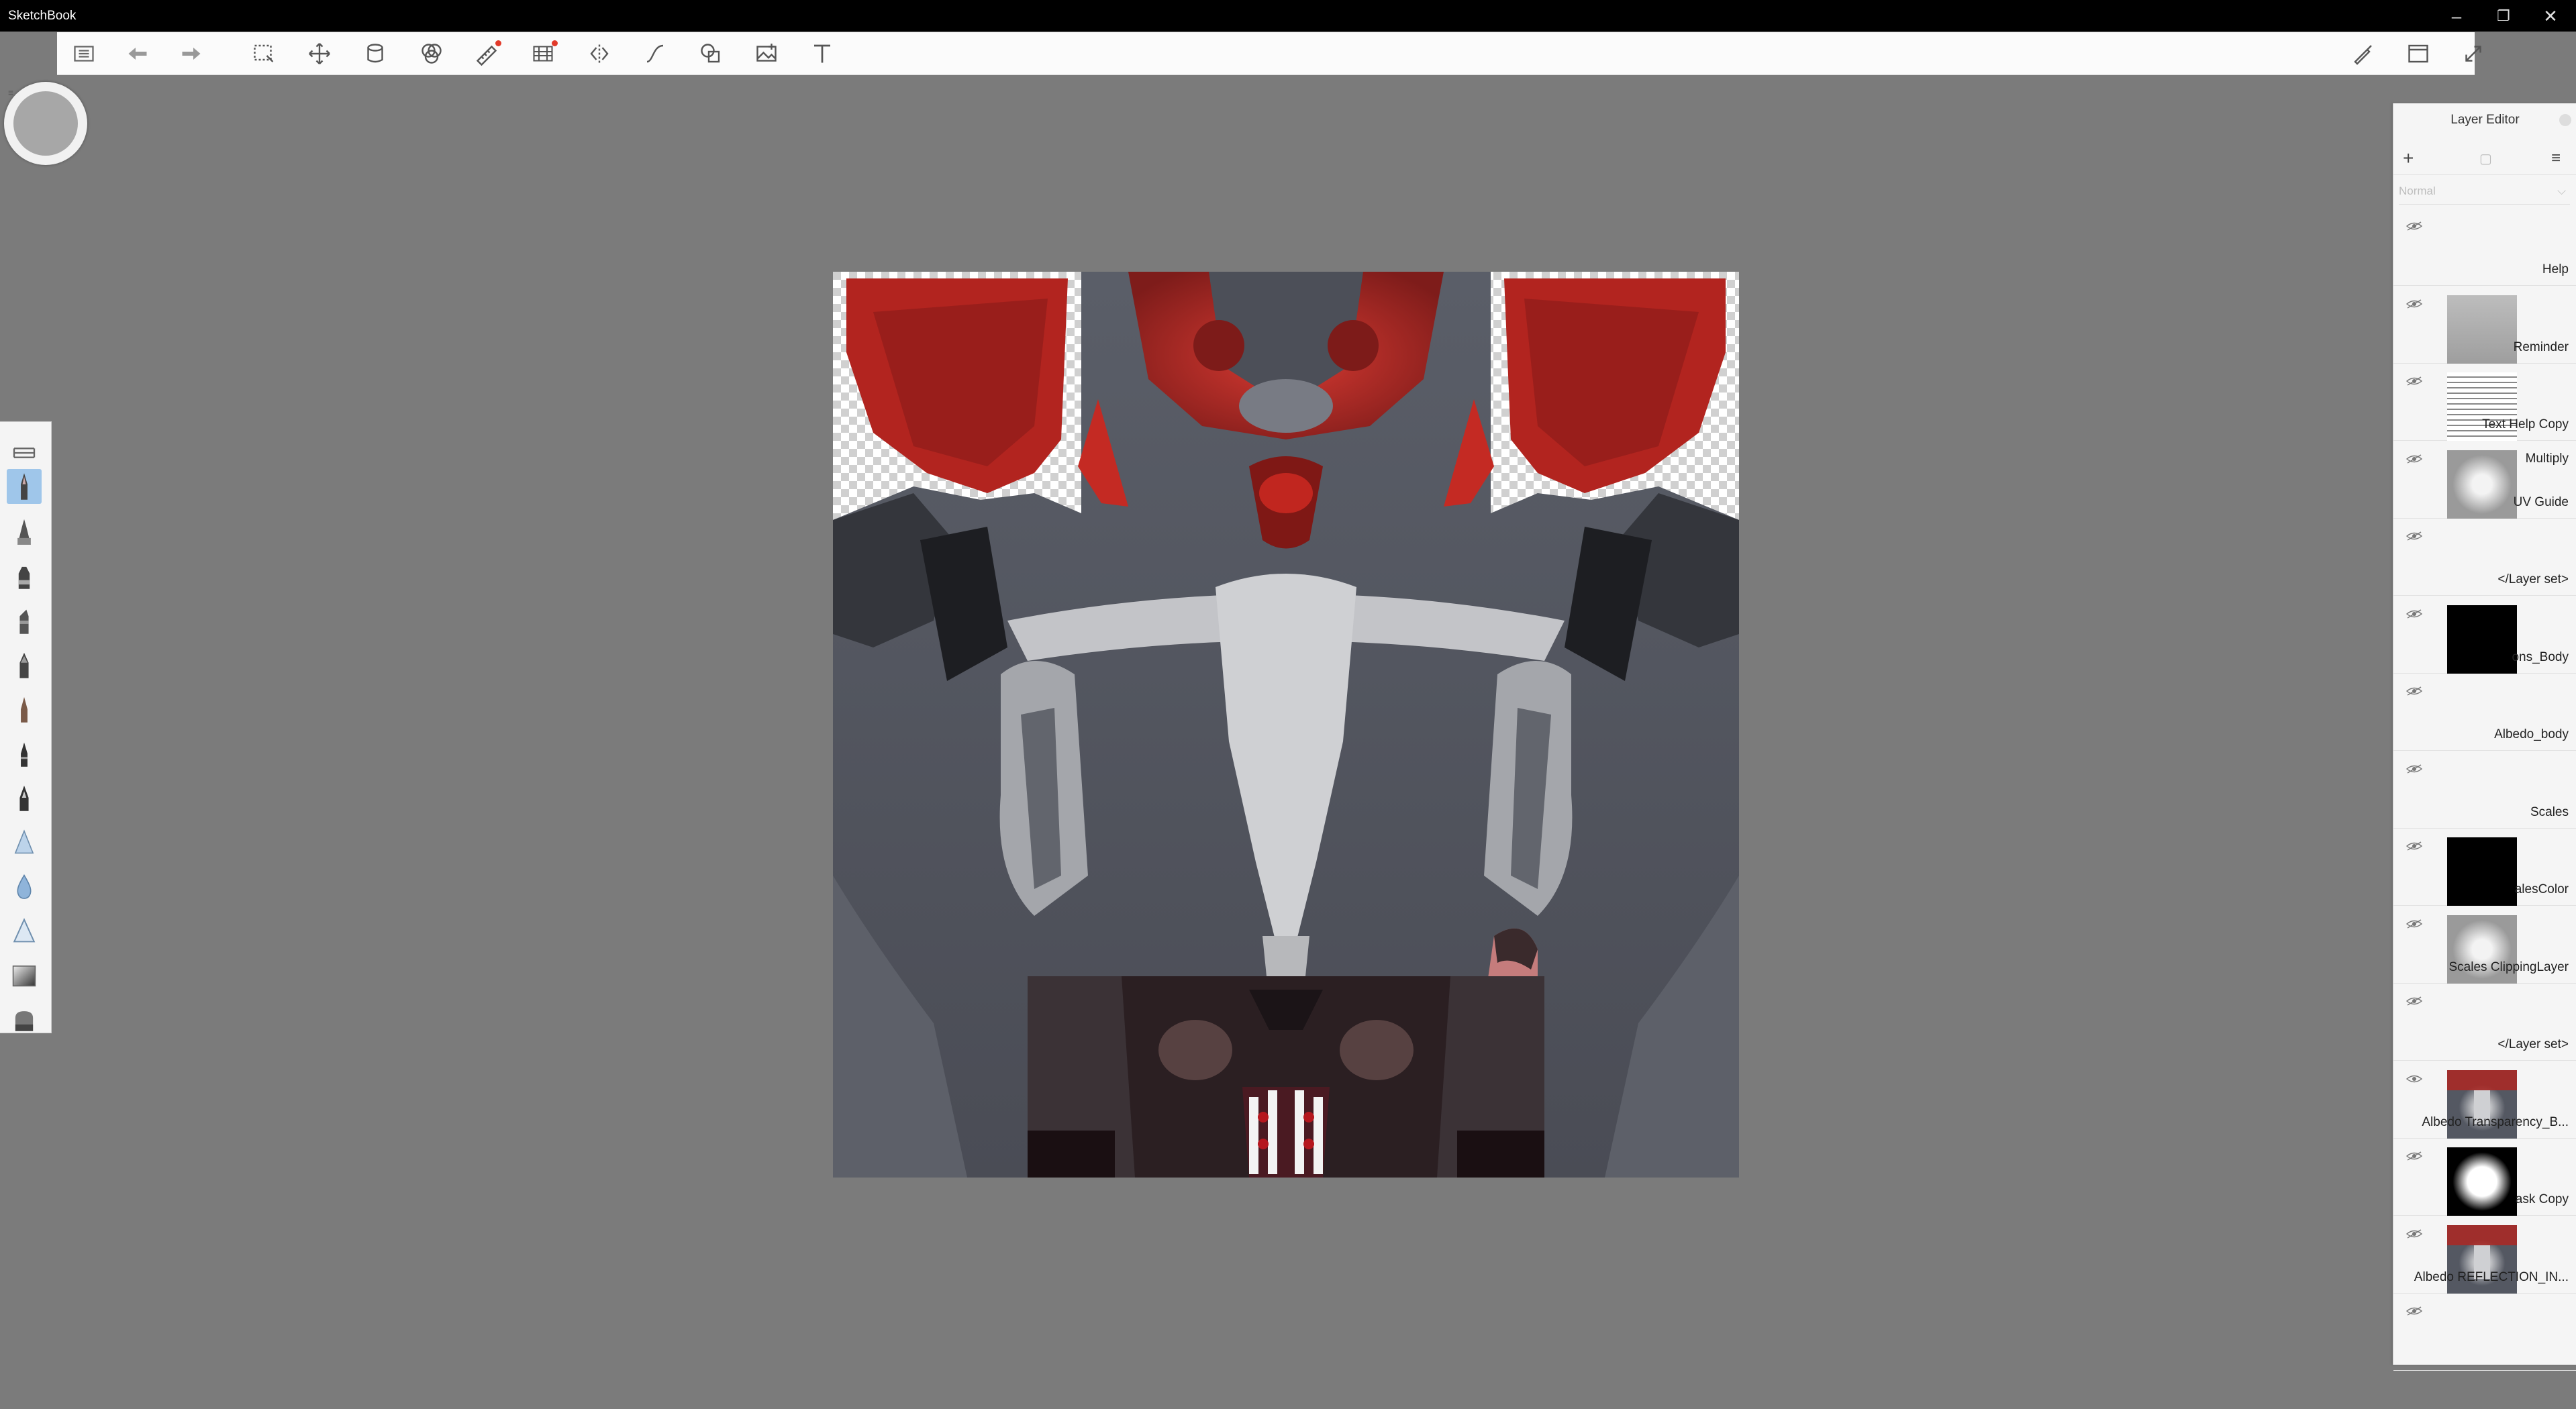 This screenshot has width=2576, height=1409. Describe the element at coordinates (2418, 54) in the screenshot. I see `window-icon` at that location.